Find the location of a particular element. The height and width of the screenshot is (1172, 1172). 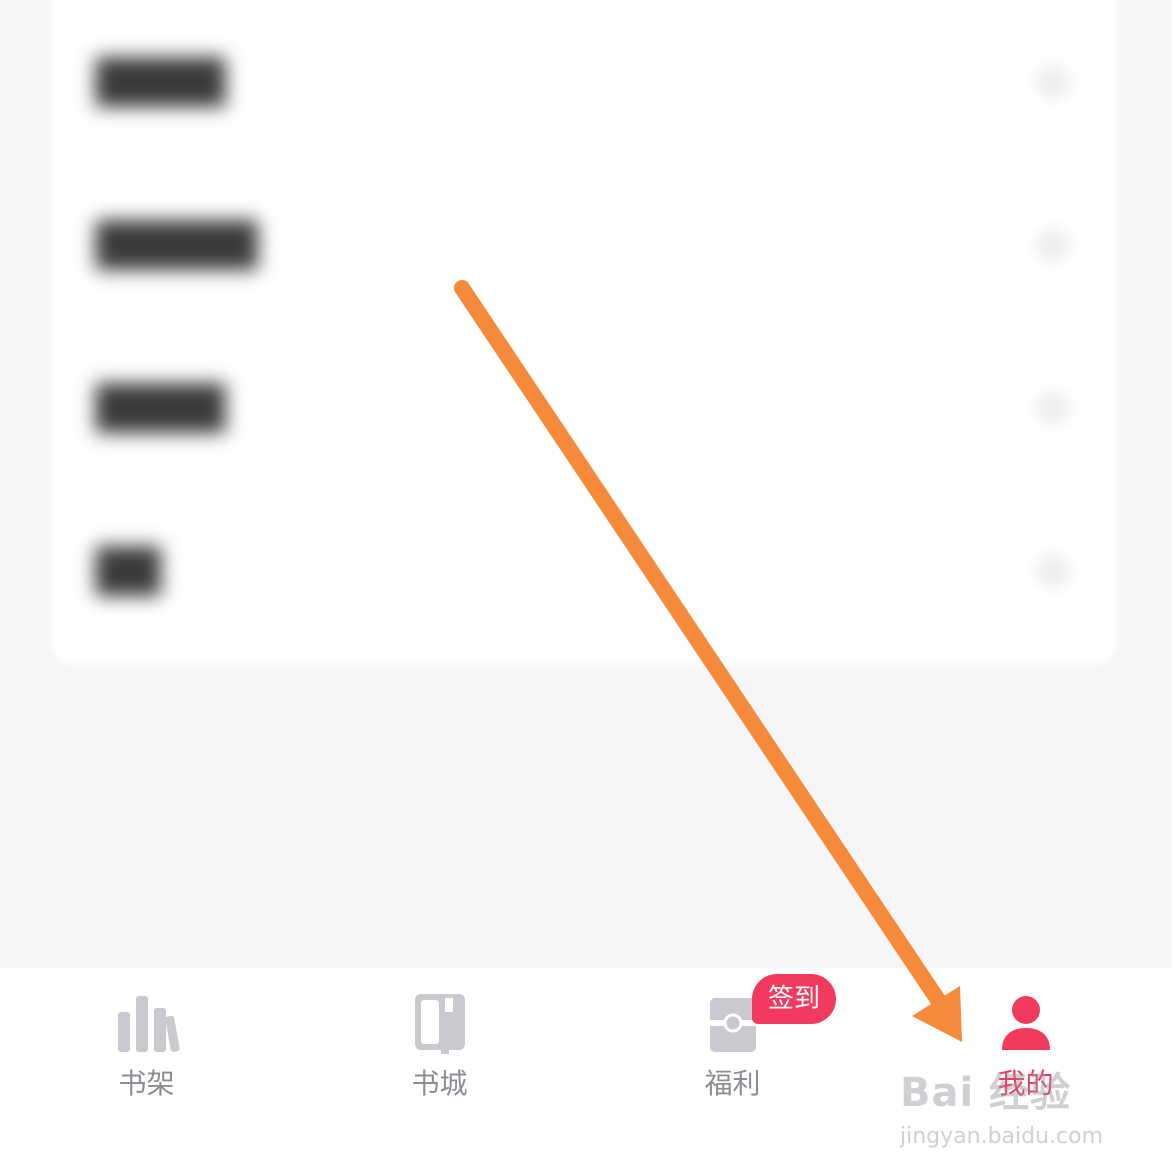

menu-item-label: ██ is located at coordinates (128, 570).